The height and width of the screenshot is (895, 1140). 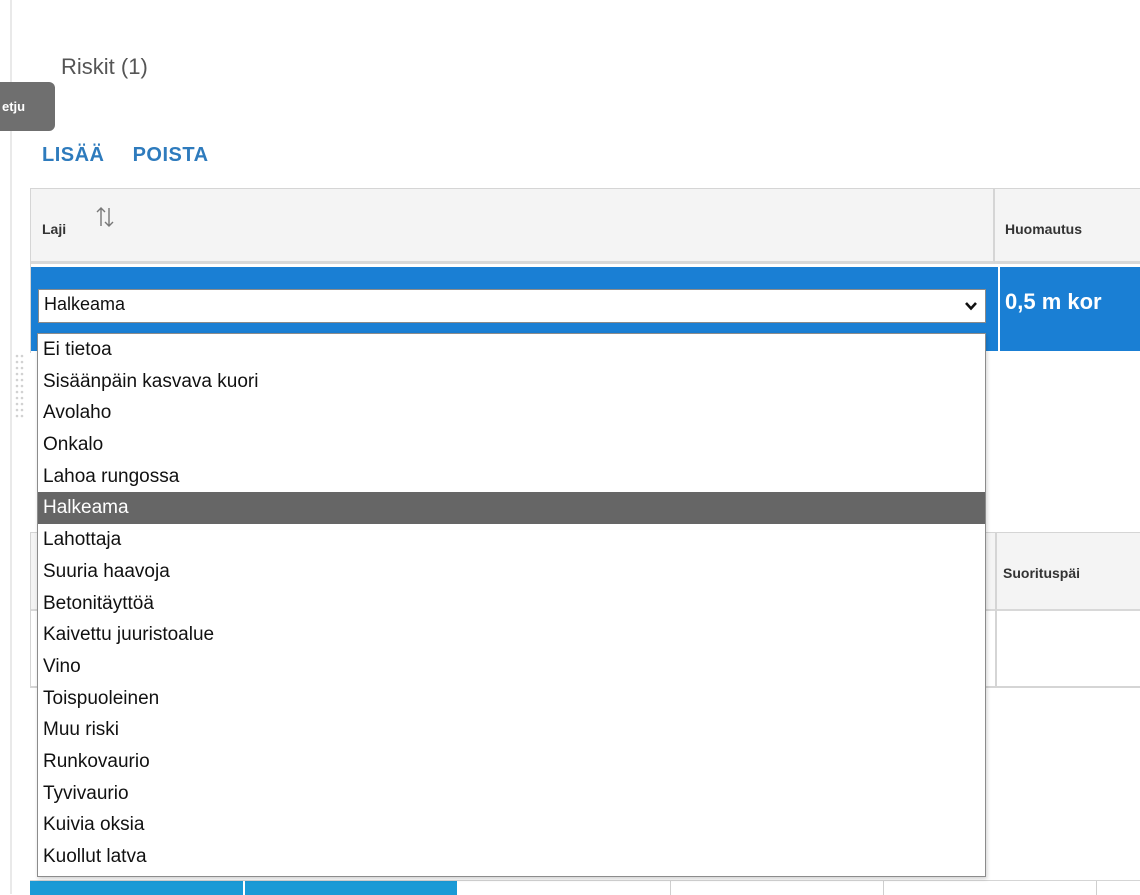 I want to click on note-cell: 0,5 m kor, so click(x=1069, y=309).